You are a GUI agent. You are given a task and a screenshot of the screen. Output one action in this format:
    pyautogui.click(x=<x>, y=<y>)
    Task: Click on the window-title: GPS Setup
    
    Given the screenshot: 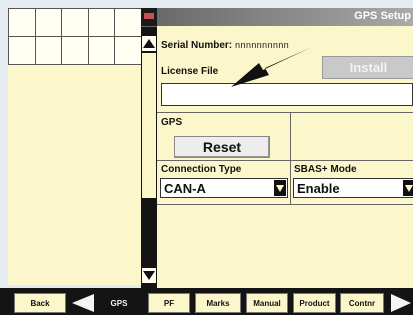 What is the action you would take?
    pyautogui.click(x=382, y=16)
    